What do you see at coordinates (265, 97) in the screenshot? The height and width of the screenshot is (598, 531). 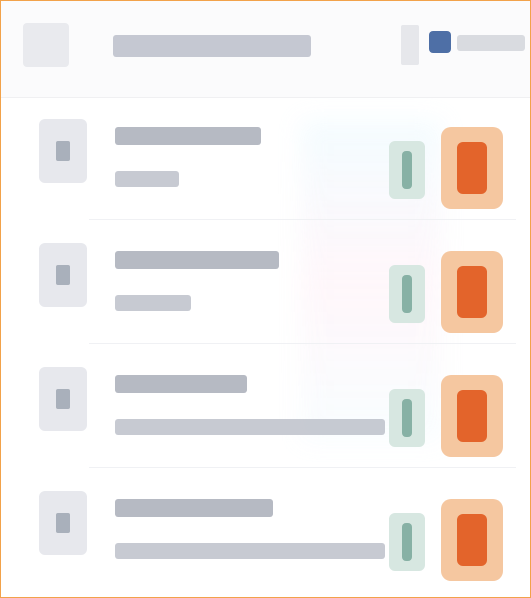 I see `header-divider` at bounding box center [265, 97].